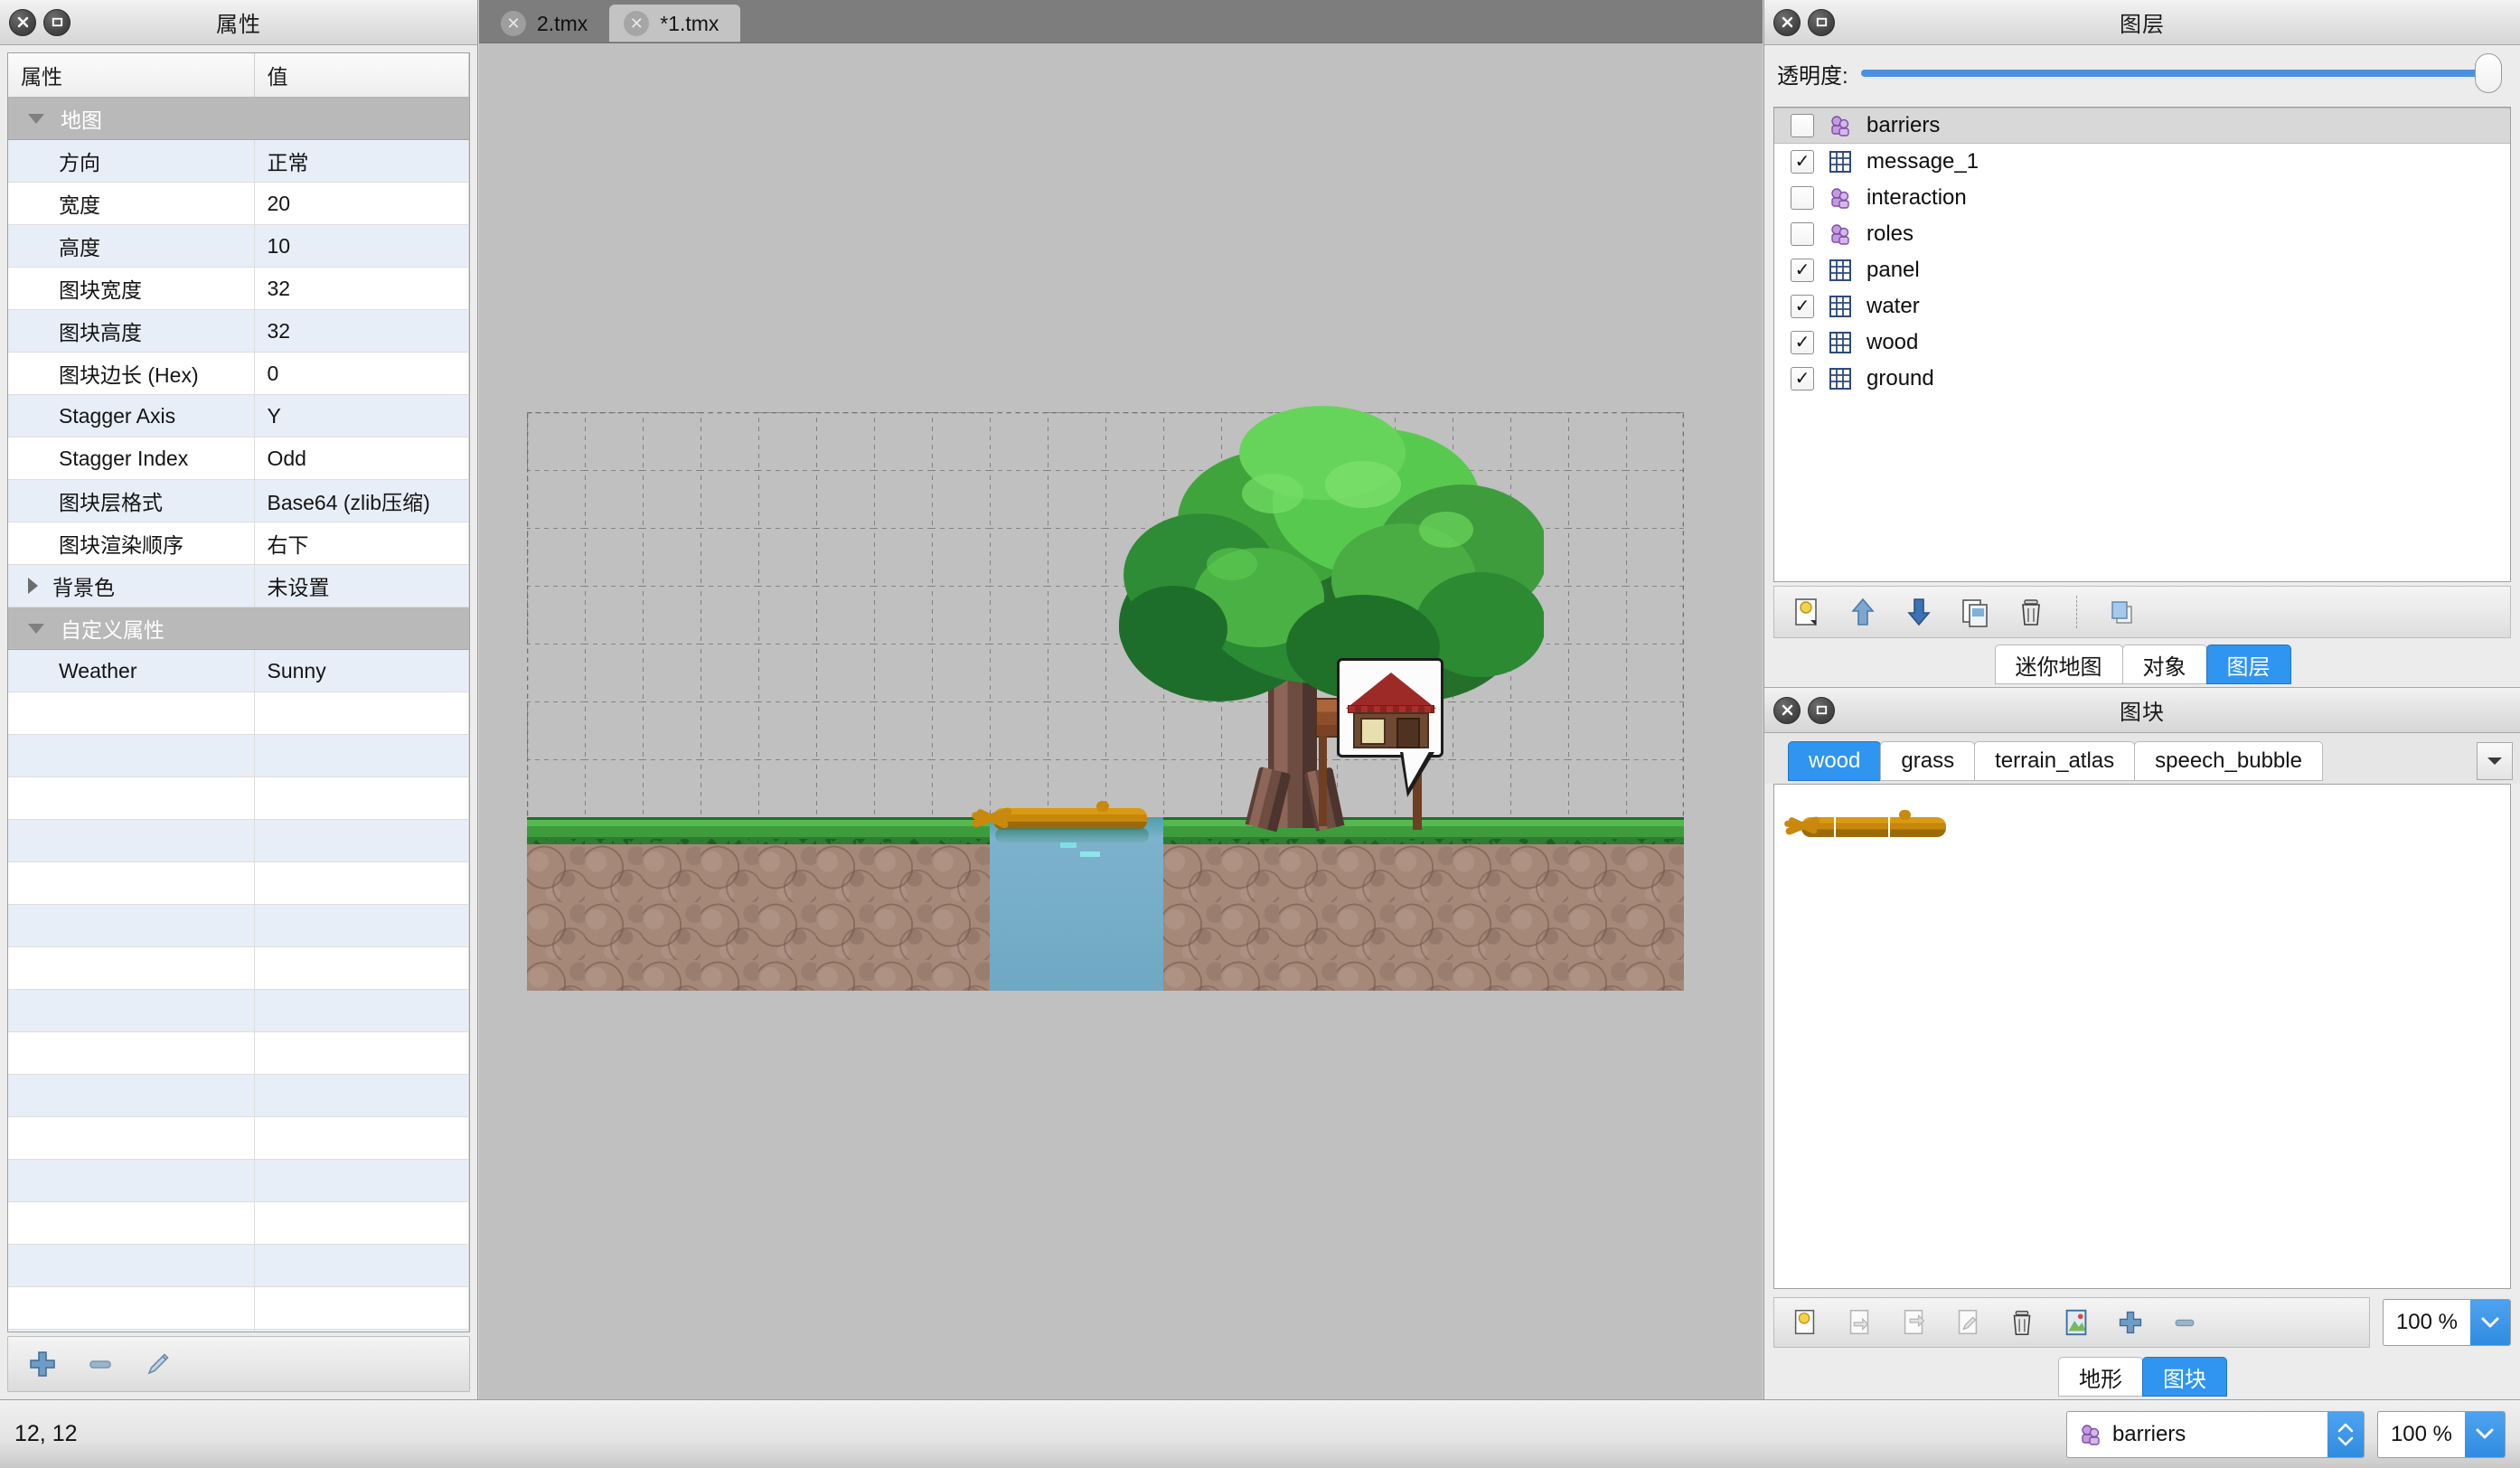 This screenshot has width=2520, height=1468. What do you see at coordinates (1893, 270) in the screenshot?
I see `layer-name: panel` at bounding box center [1893, 270].